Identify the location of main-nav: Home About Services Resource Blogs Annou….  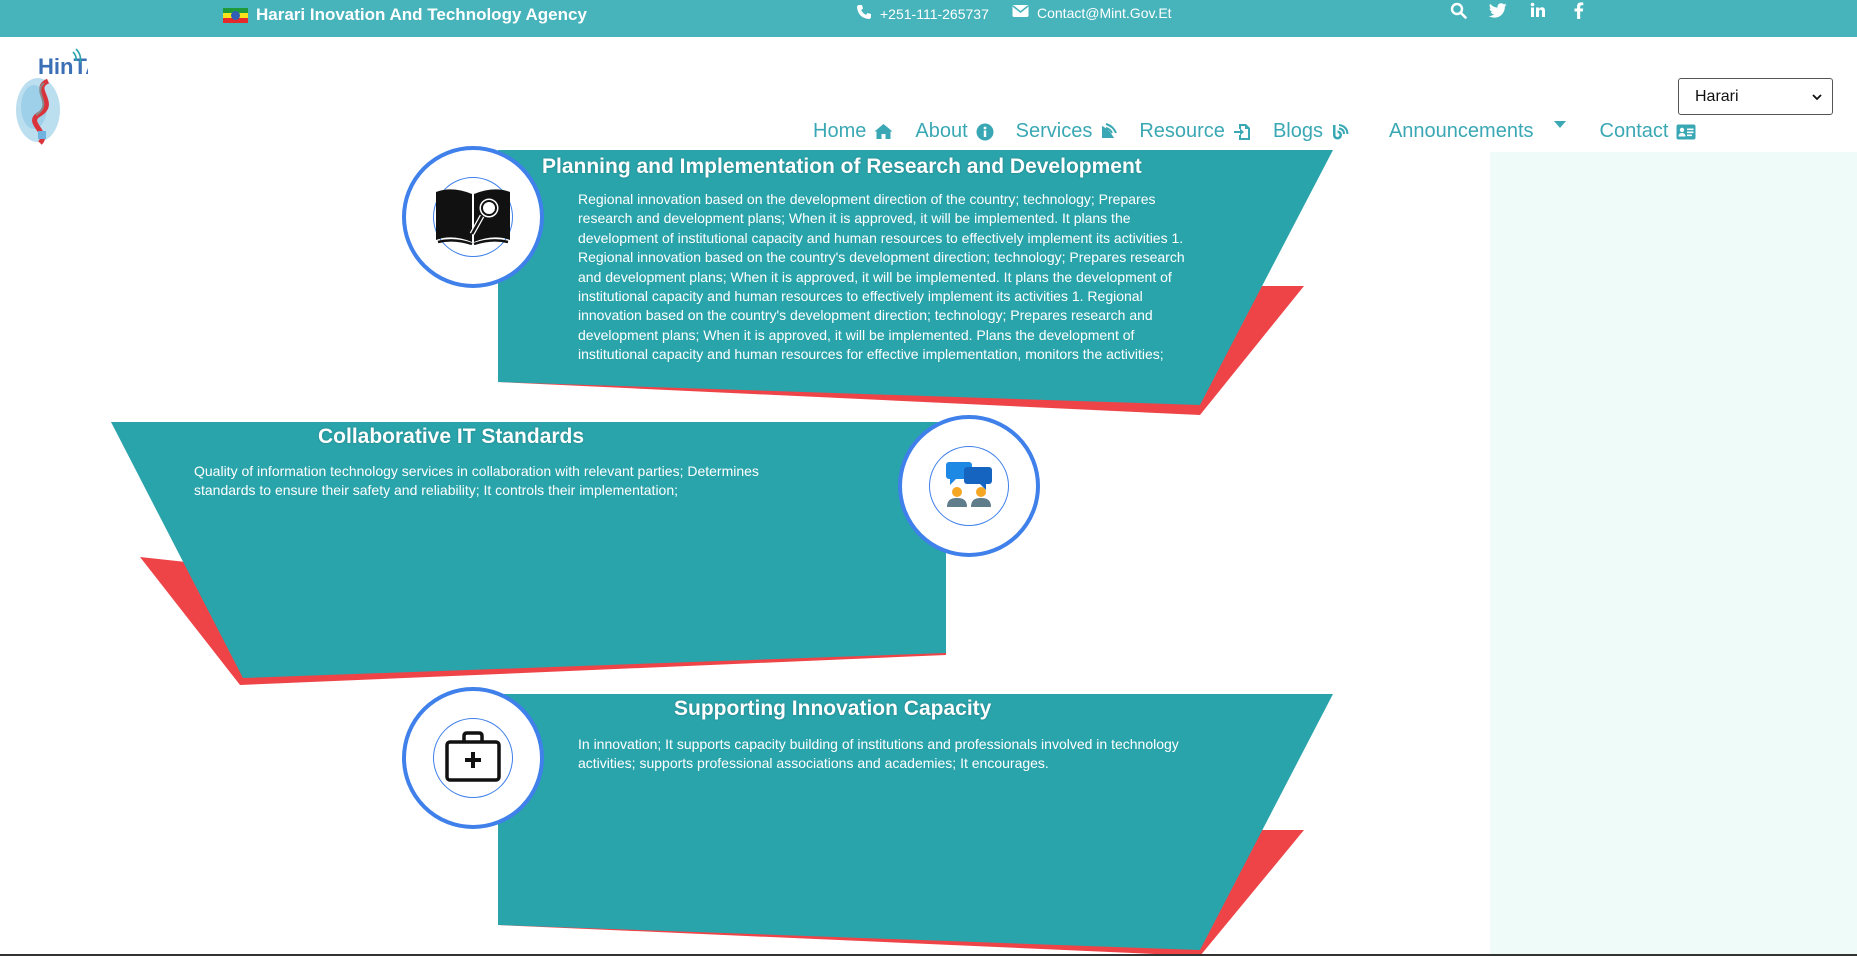
(1254, 131).